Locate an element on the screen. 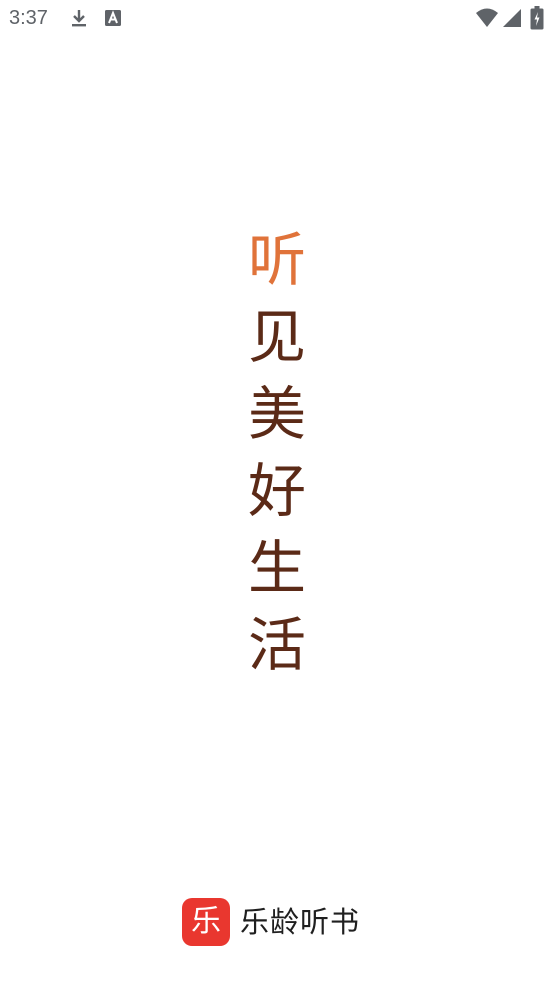 Image resolution: width=554 pixels, height=984 pixels. wifi-icon is located at coordinates (487, 17).